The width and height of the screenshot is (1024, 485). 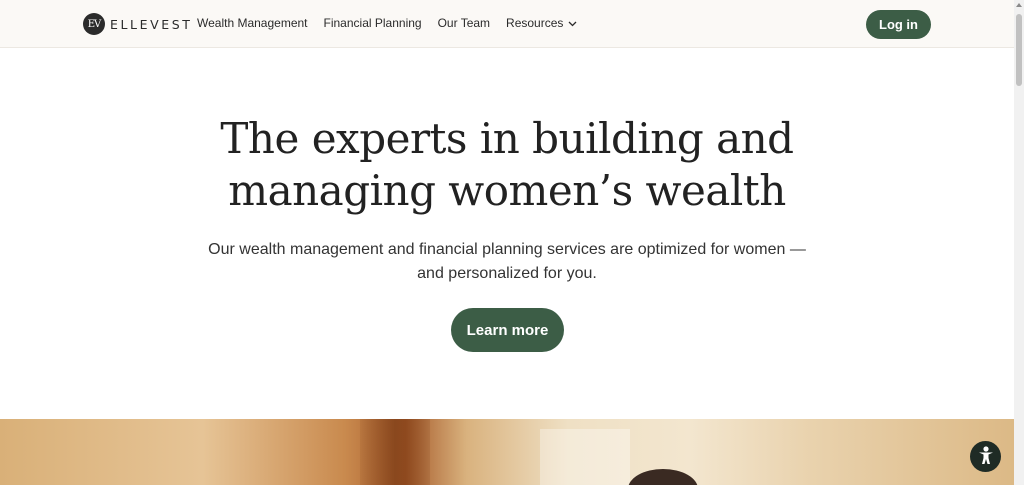 What do you see at coordinates (585, 457) in the screenshot?
I see `photo-light-patch` at bounding box center [585, 457].